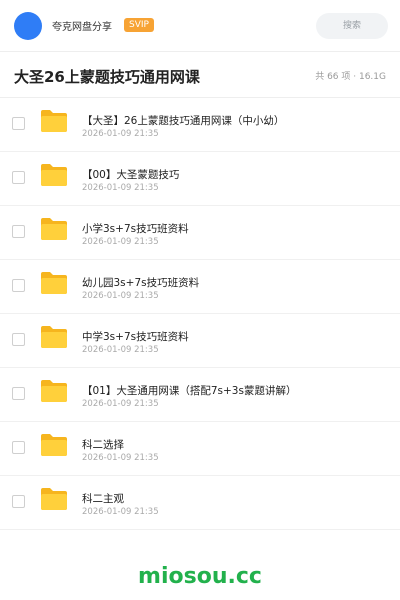  I want to click on list-item: 【00】大圣蒙题技巧 2026-01-09 21:35, so click(200, 179).